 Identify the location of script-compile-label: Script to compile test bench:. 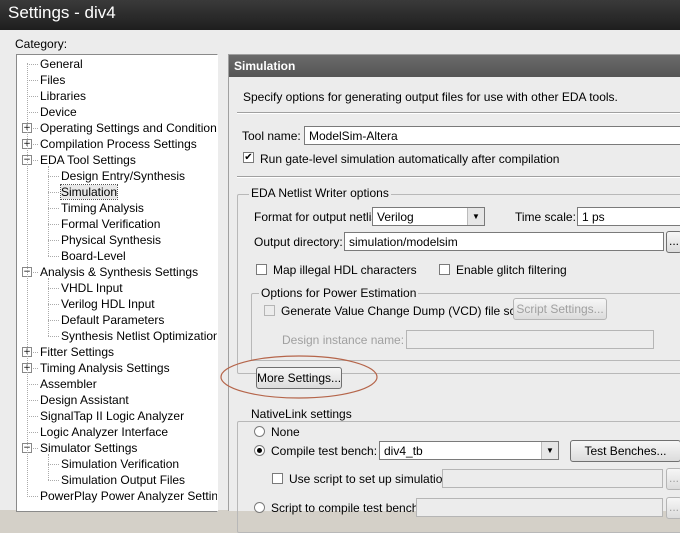
(346, 508).